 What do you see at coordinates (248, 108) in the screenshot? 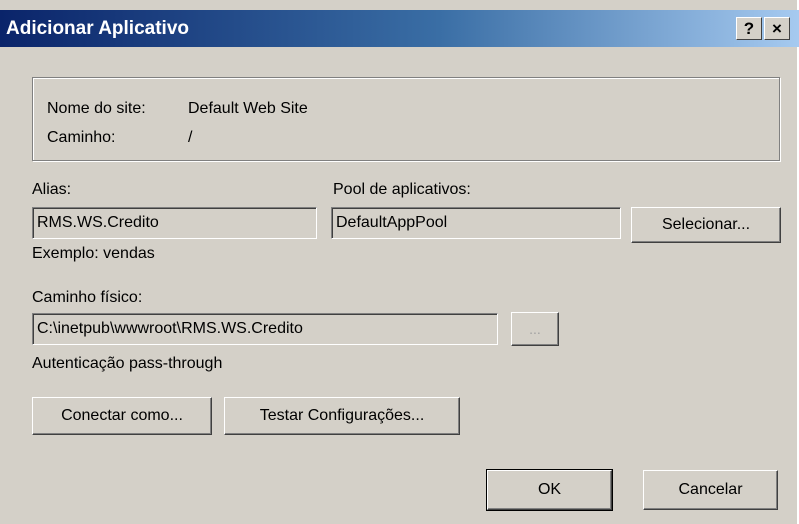
I see `site-name-value: Default Web Site` at bounding box center [248, 108].